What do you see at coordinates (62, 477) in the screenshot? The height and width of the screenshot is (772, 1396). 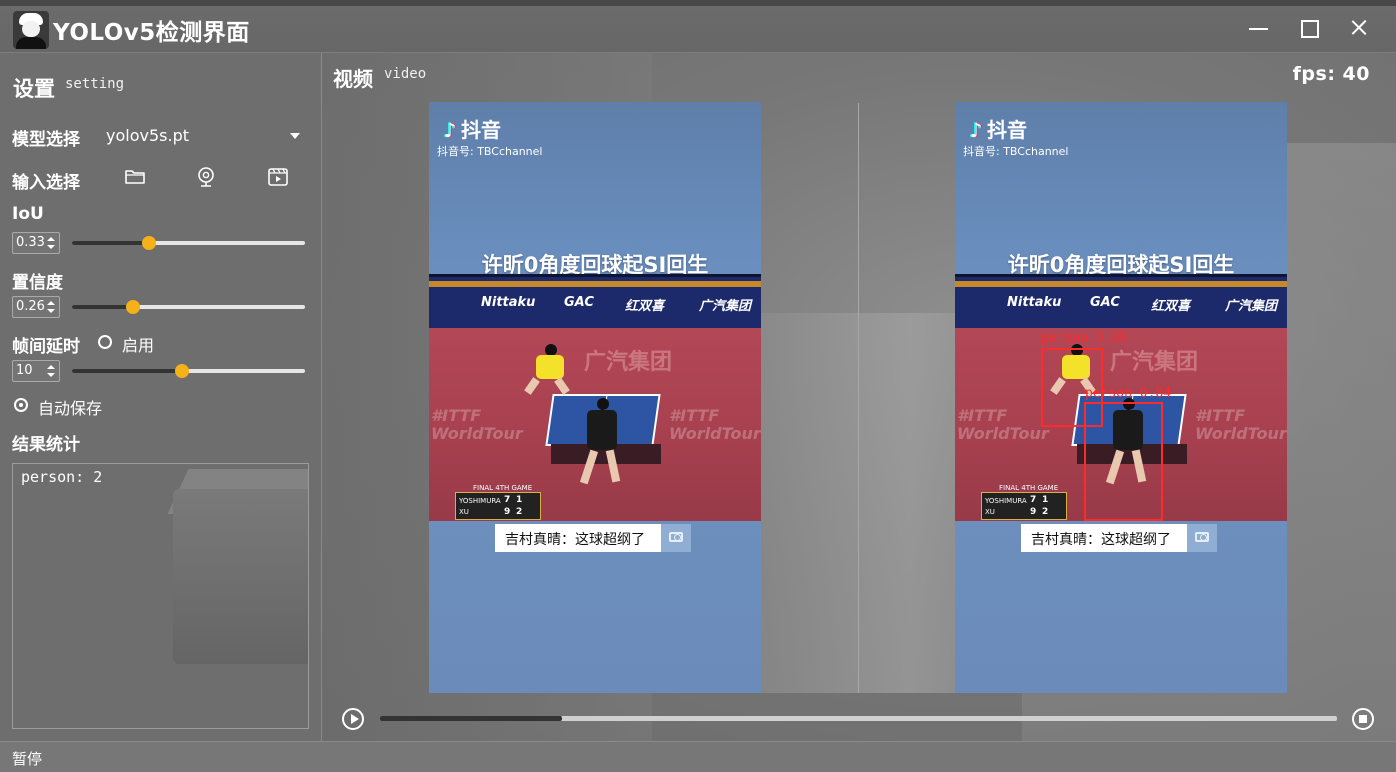 I see `results-text: person: 2` at bounding box center [62, 477].